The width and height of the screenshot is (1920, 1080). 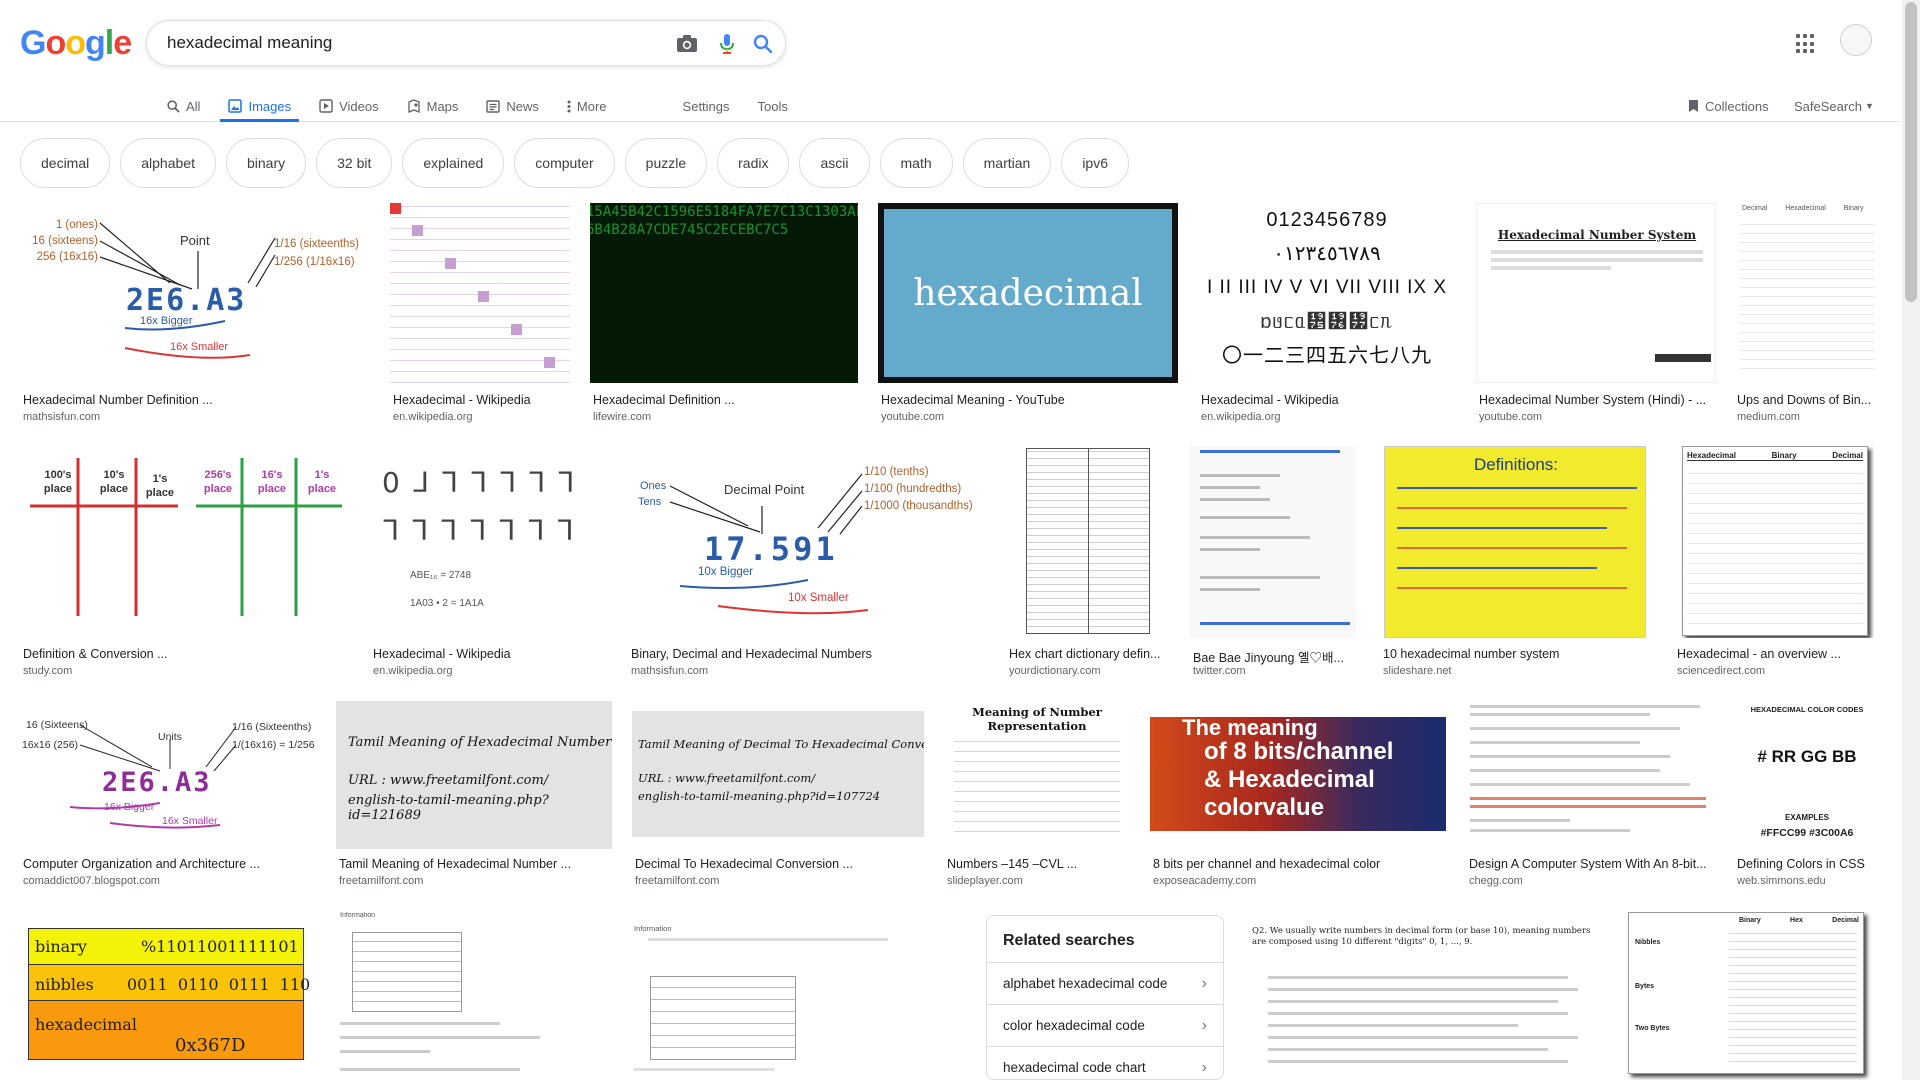 What do you see at coordinates (725, 572) in the screenshot?
I see `thumb-text: 10x Bigger` at bounding box center [725, 572].